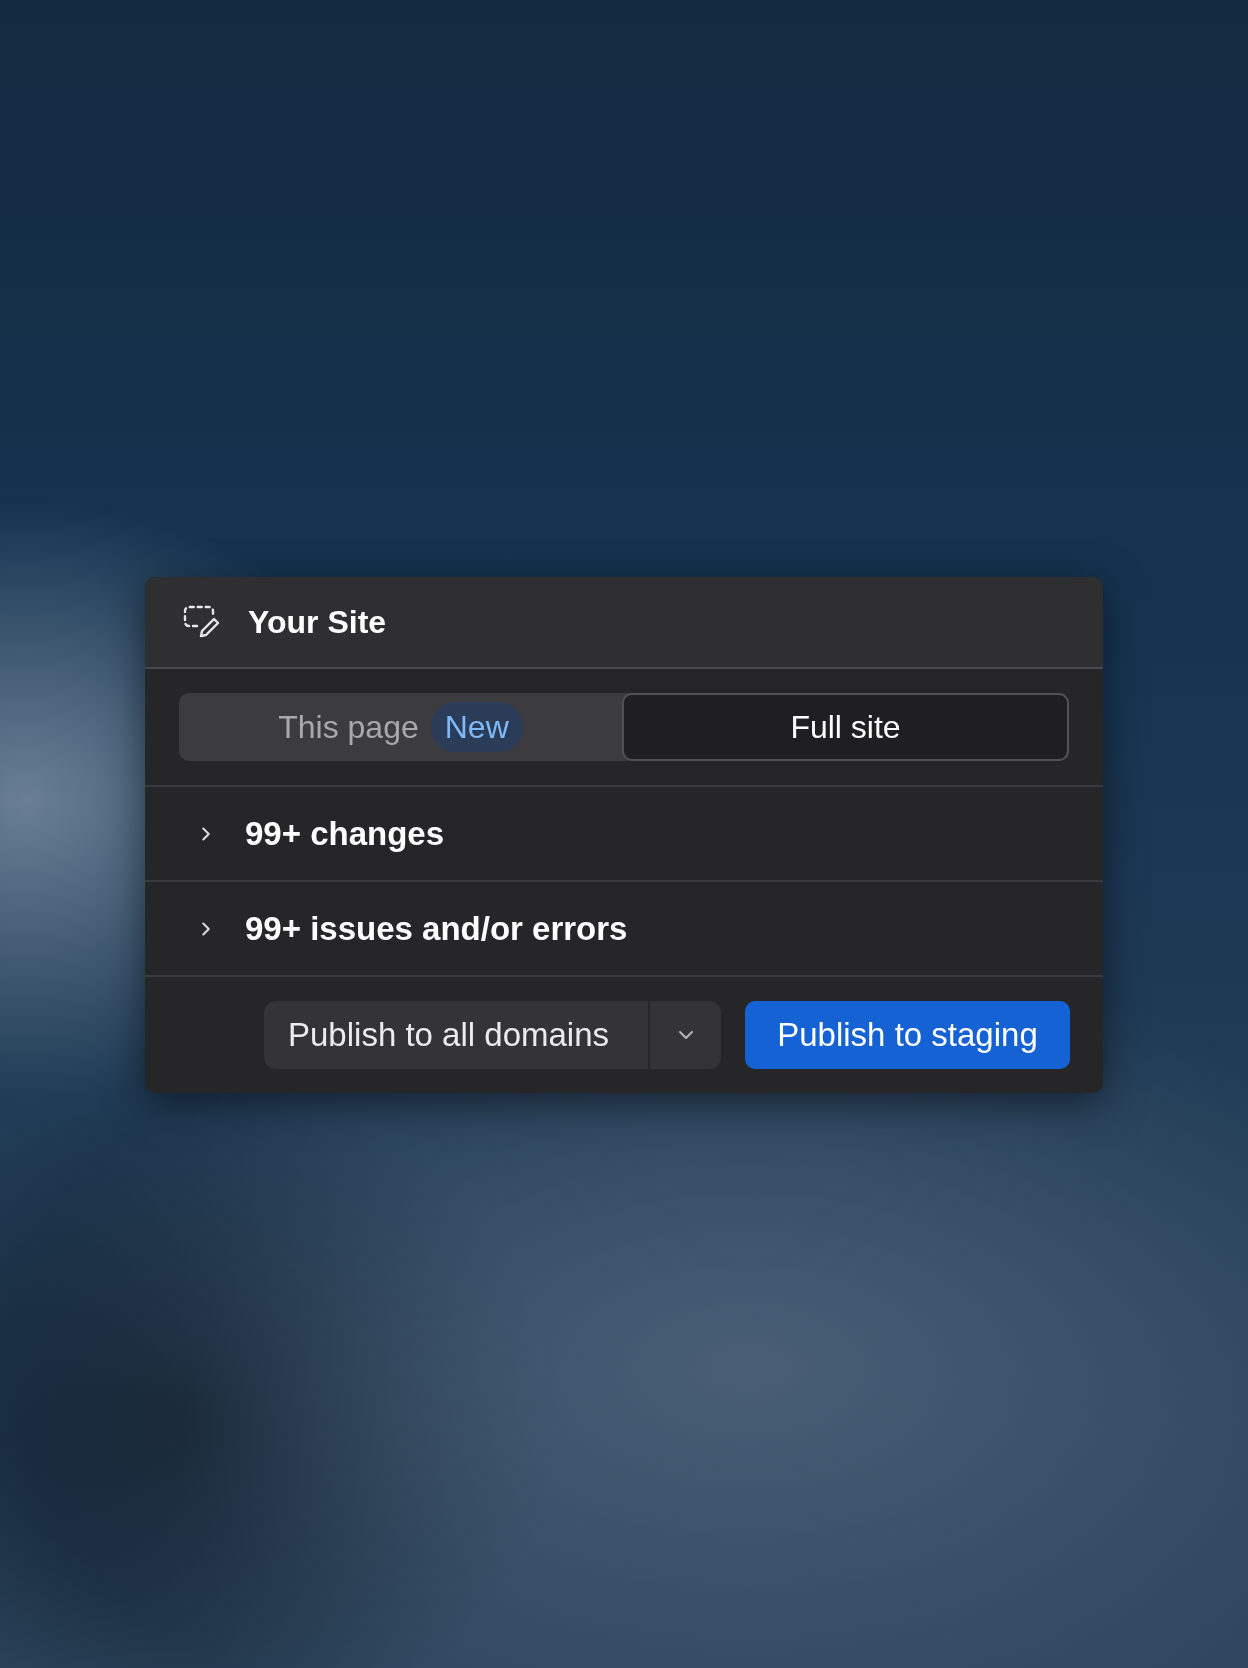 The width and height of the screenshot is (1248, 1668). Describe the element at coordinates (436, 928) in the screenshot. I see `section-label: 99+ issues and/or errors` at that location.